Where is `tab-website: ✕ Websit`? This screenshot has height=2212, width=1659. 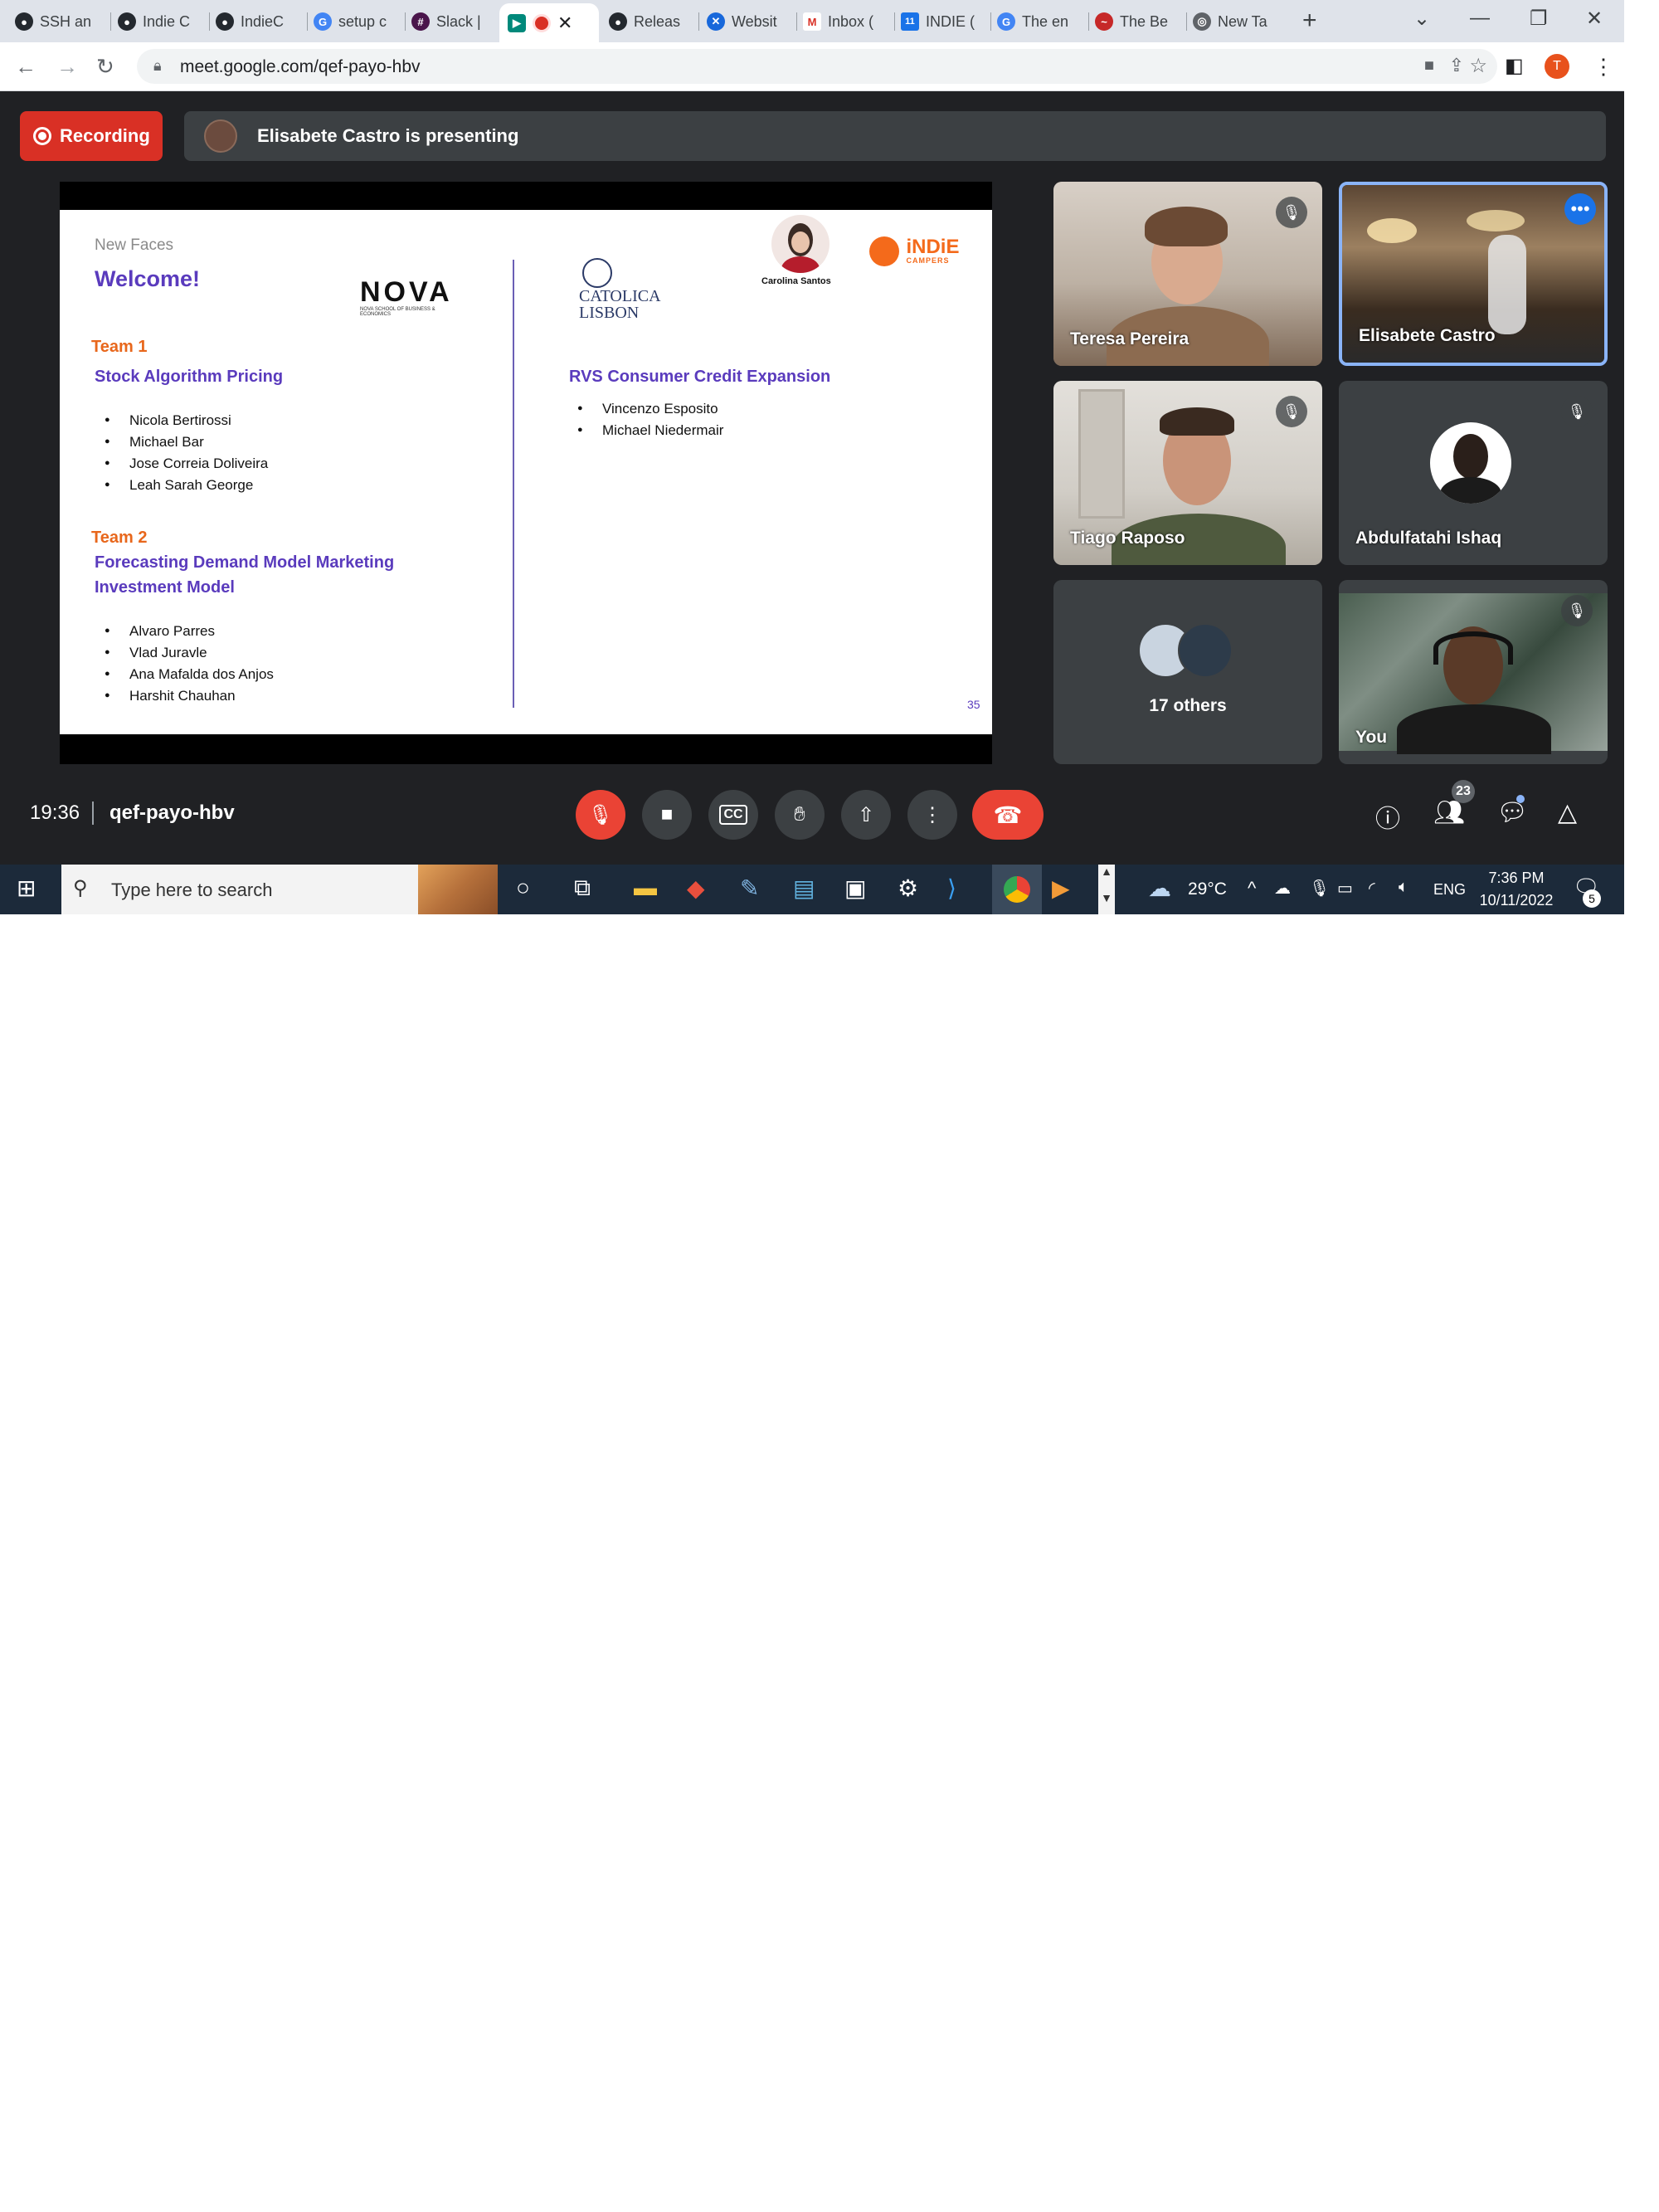 tab-website: ✕ Websit is located at coordinates (749, 21).